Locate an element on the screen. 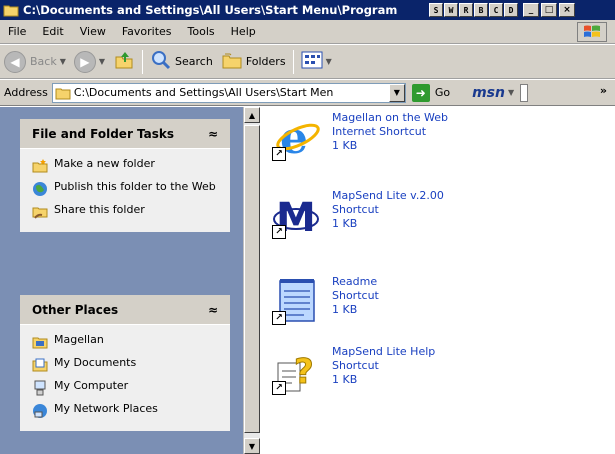  file-folder-tasks-header: File and Folder Tasks ≈ is located at coordinates (125, 134).